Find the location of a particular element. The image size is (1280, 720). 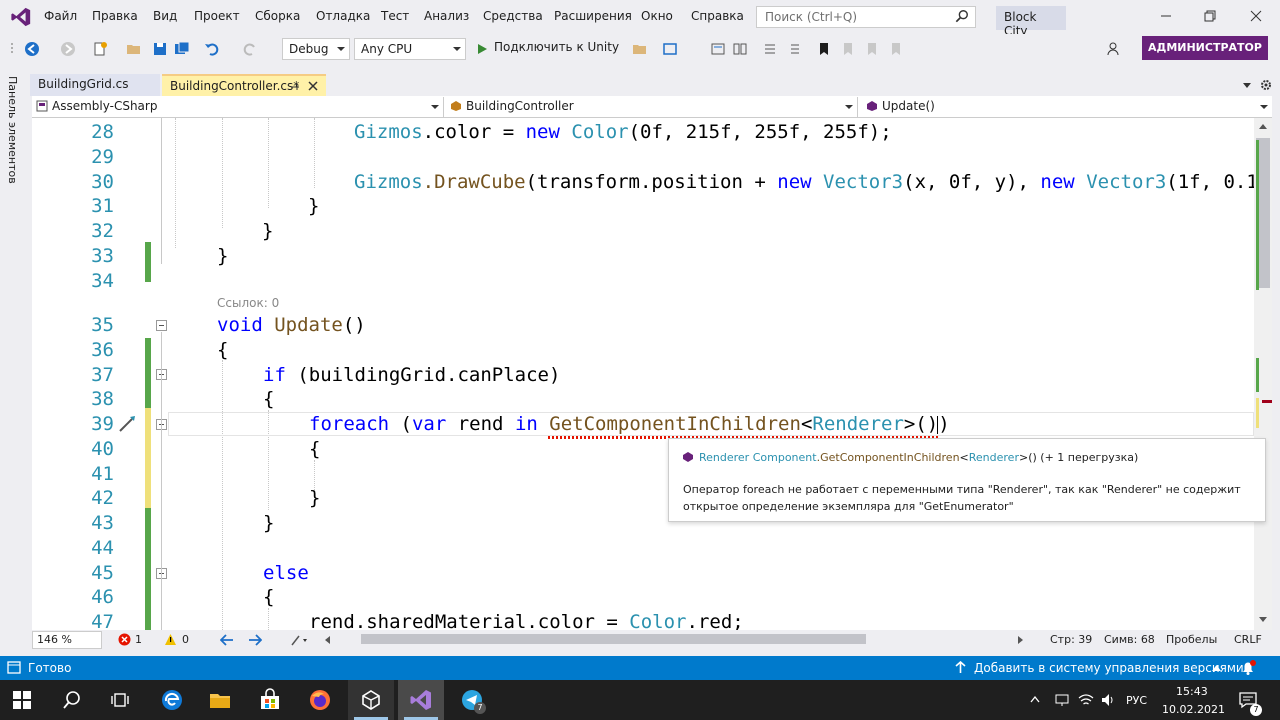

platform-select: Any CPU is located at coordinates (410, 49).